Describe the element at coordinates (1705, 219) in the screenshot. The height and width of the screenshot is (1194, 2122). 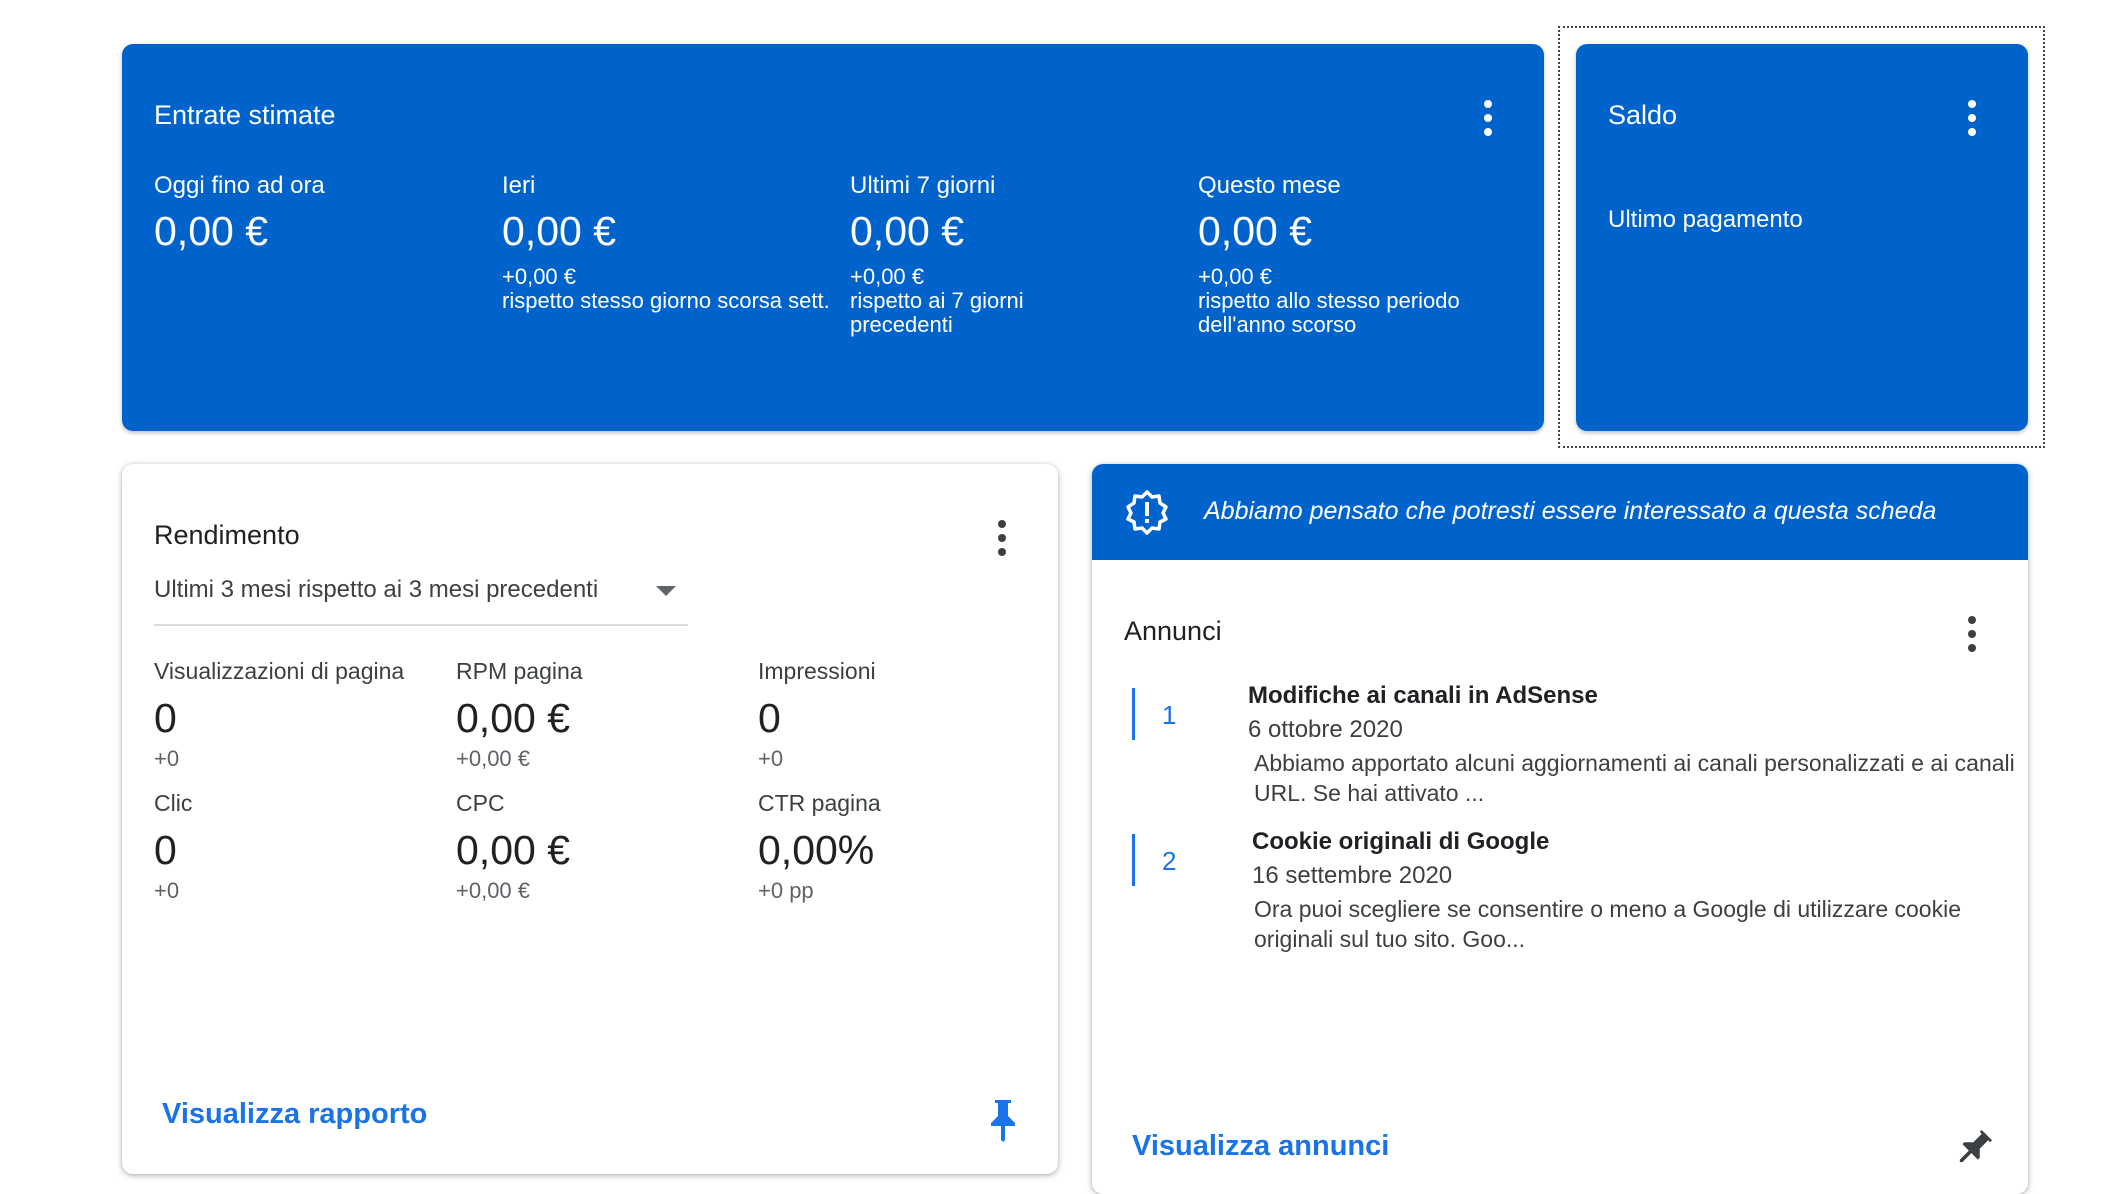
I see `last-payment-label: Ultimo pagamento` at that location.